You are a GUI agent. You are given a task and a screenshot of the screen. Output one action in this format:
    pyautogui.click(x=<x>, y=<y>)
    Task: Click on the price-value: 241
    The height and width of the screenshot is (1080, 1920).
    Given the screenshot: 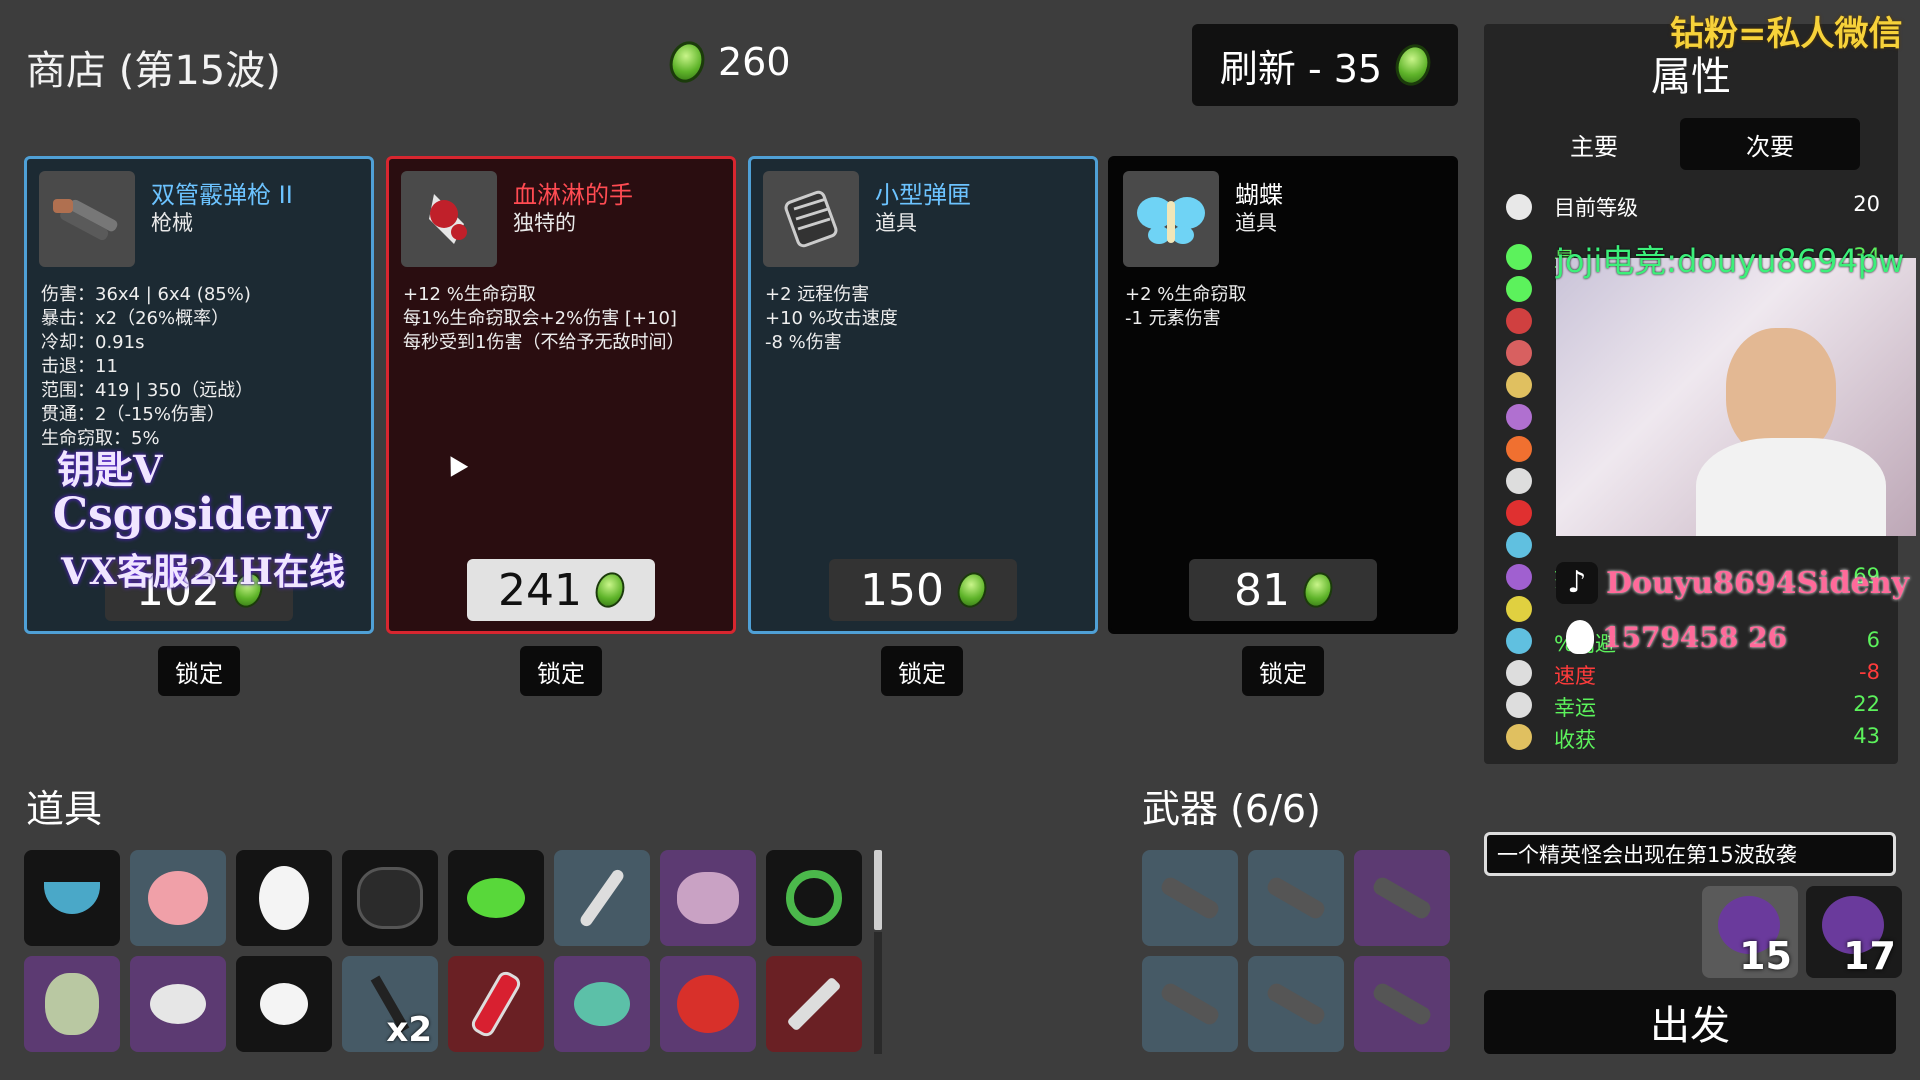 What is the action you would take?
    pyautogui.click(x=540, y=590)
    